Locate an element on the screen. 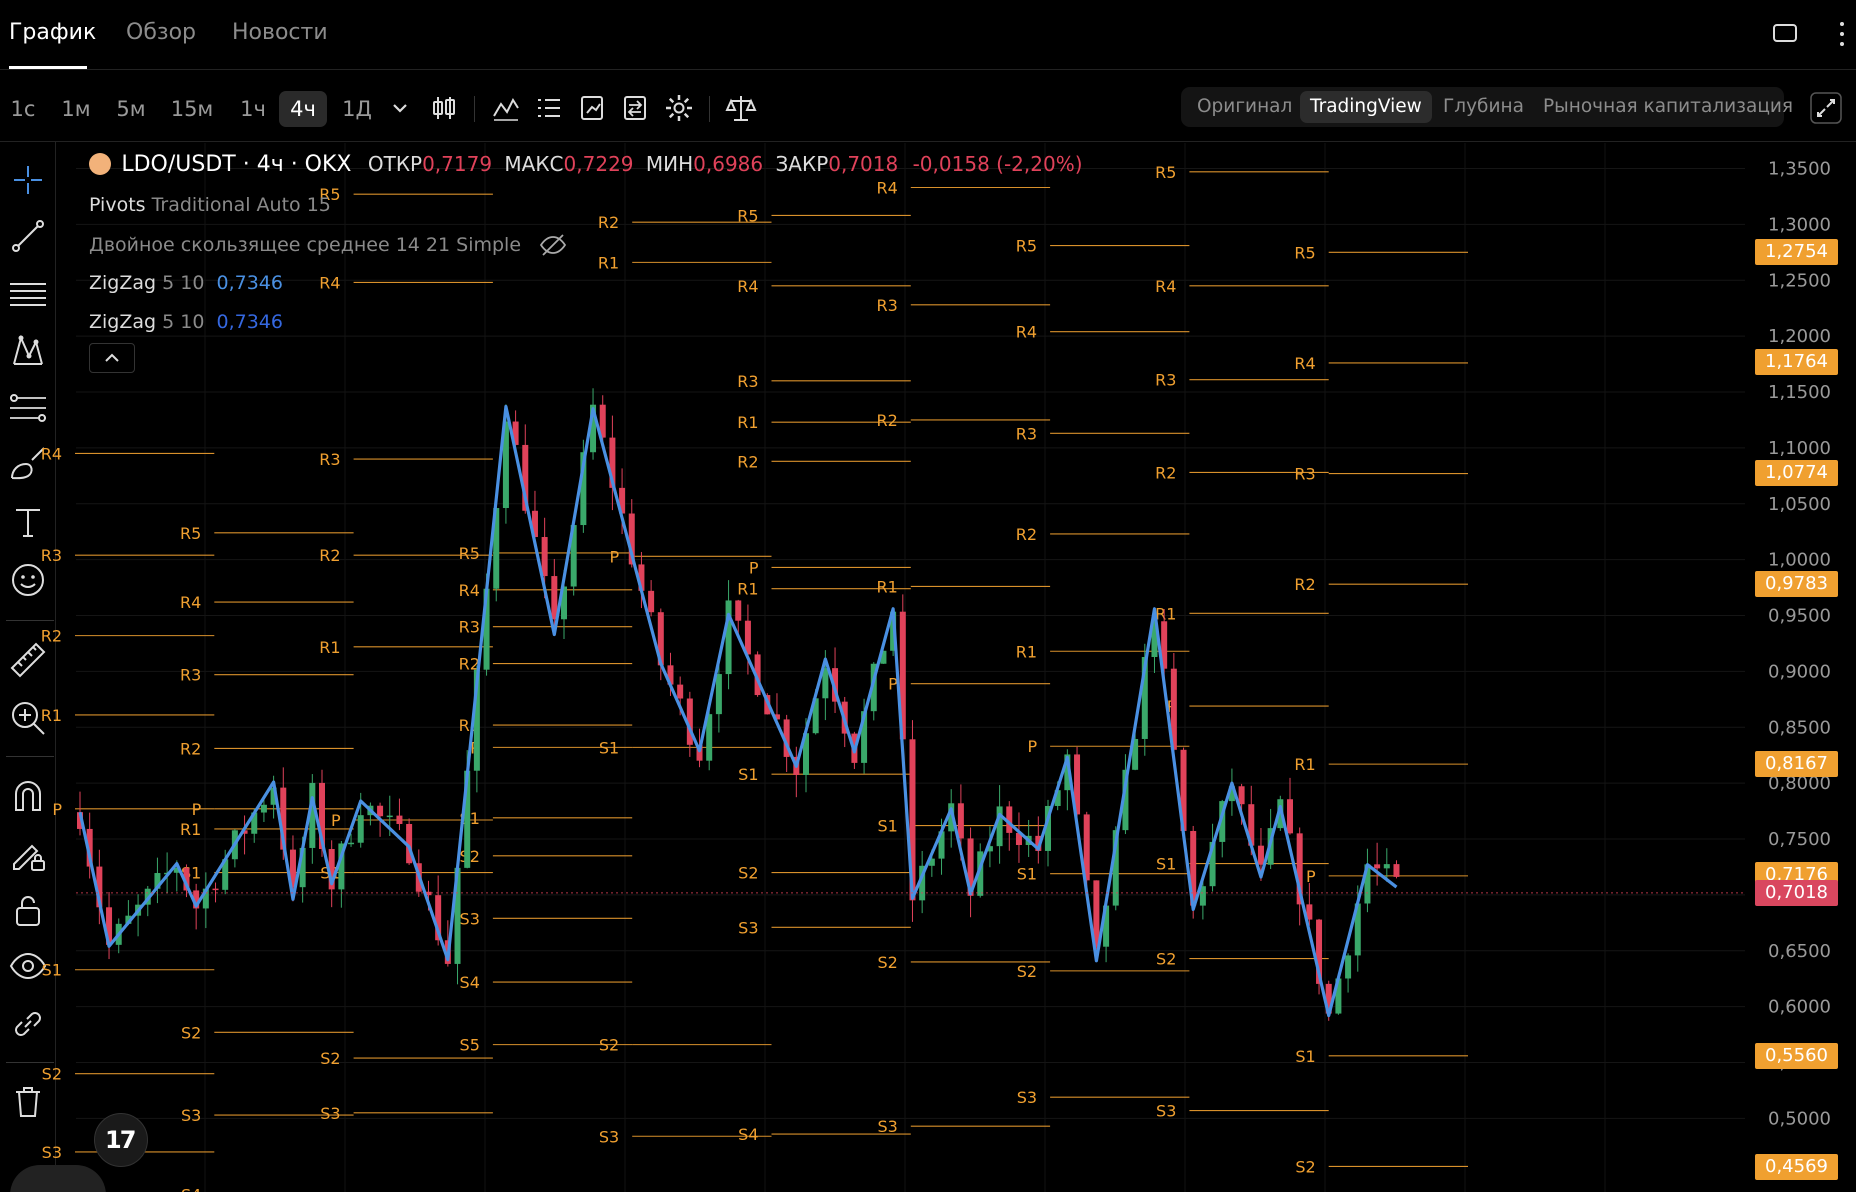 This screenshot has width=1856, height=1192. low-value: 0,6986 is located at coordinates (728, 164).